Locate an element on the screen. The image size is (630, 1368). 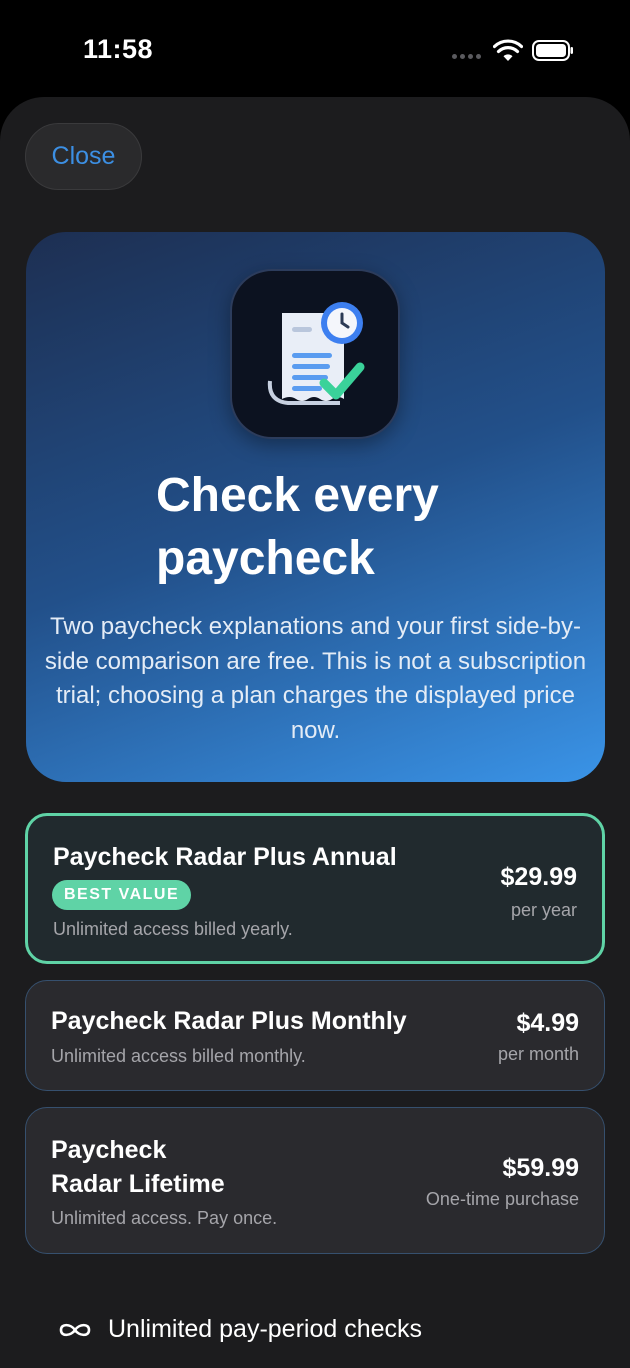
plan-period: One-time purchase is located at coordinates (502, 1199).